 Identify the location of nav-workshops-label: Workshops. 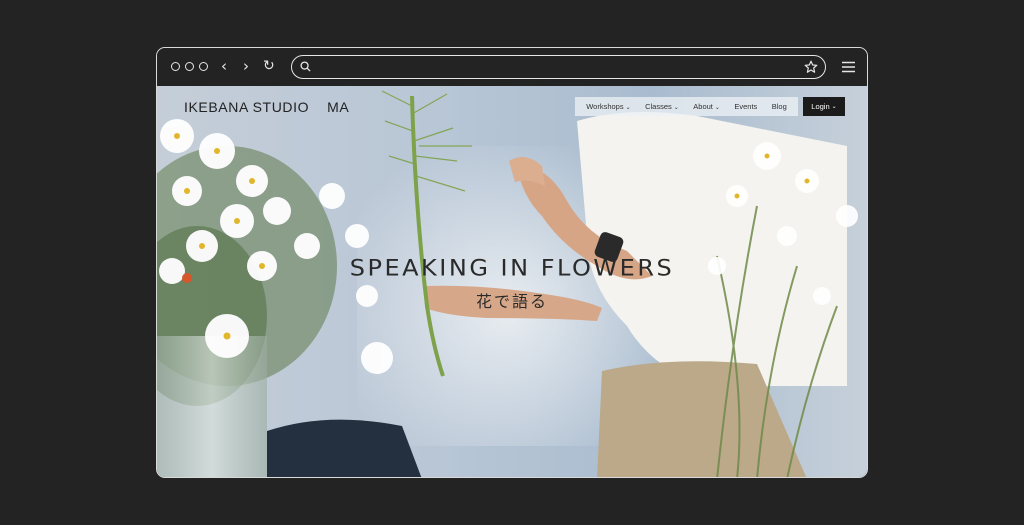
(605, 106).